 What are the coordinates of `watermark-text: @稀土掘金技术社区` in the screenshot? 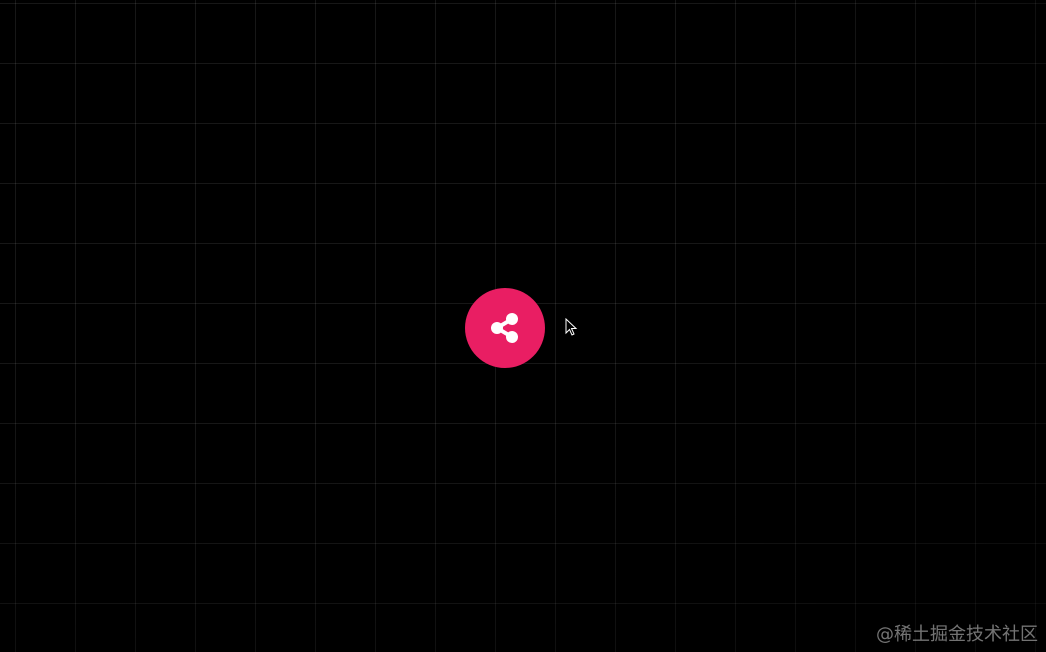 It's located at (957, 634).